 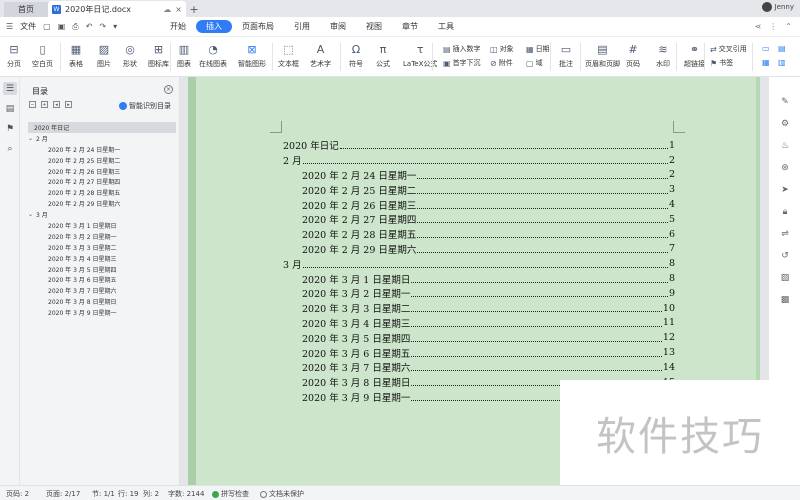 I want to click on smart-toc-button: 智能识别目录, so click(x=145, y=106).